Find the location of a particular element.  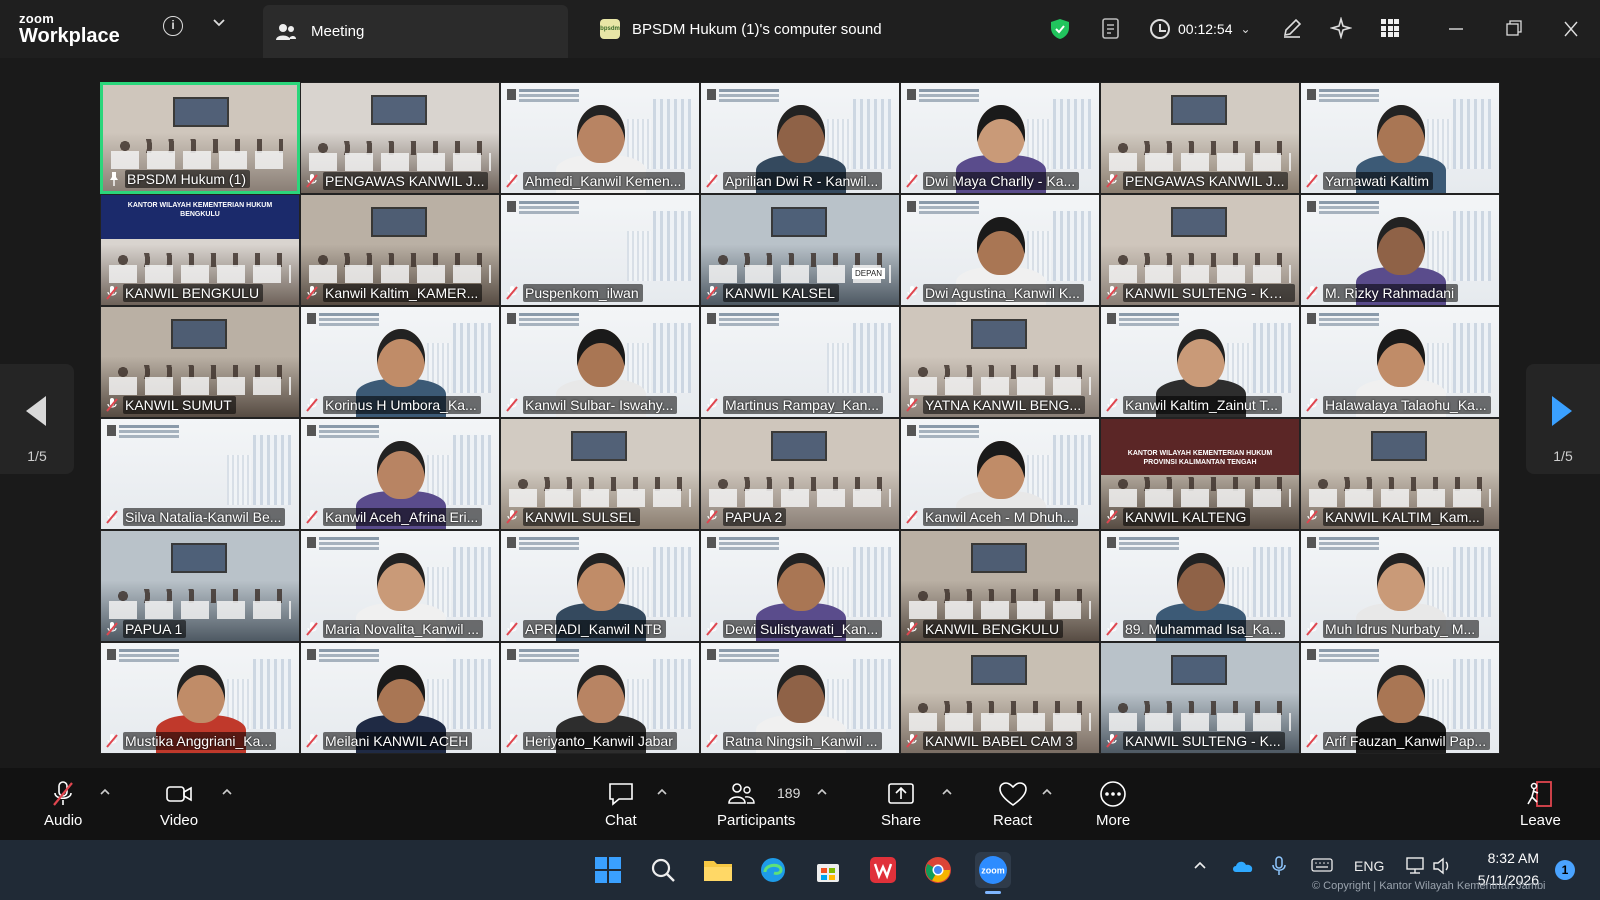

audio-label: Audio is located at coordinates (63, 820).